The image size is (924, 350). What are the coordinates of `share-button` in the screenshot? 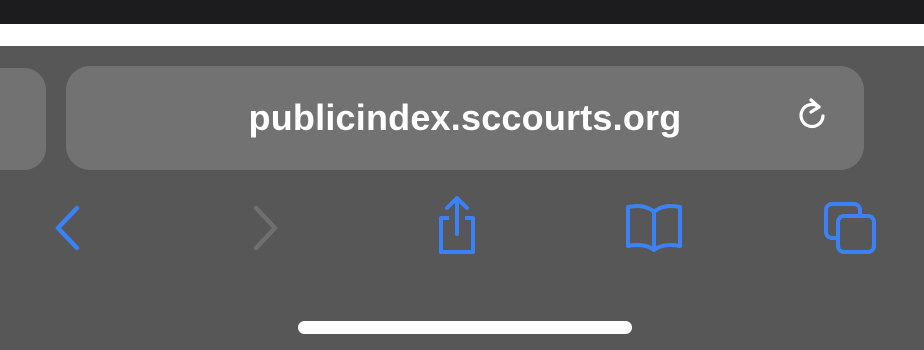 It's located at (457, 226).